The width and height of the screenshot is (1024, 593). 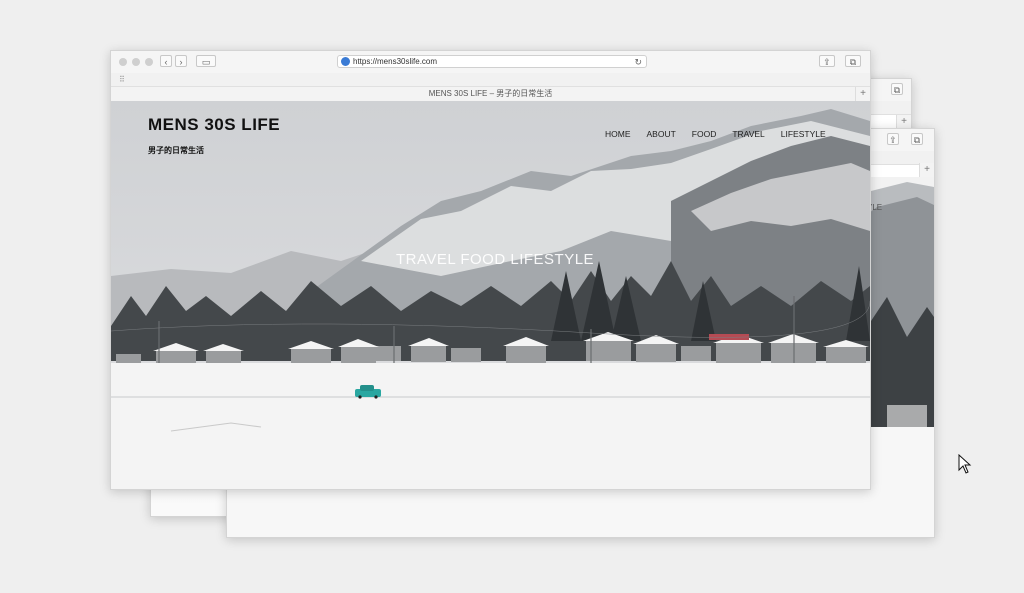 I want to click on main-navigation: HOME ABOUT FOOD TRAVEL LIFESTYLE, so click(x=715, y=134).